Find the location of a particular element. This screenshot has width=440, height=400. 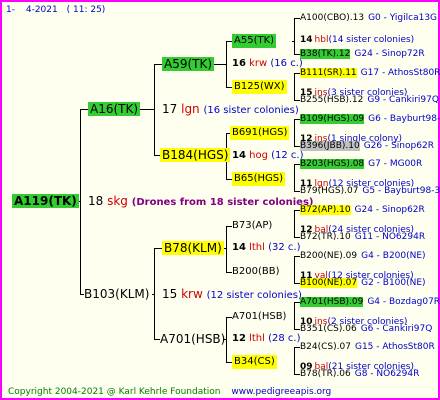

gen4-queen-info: G9 - Cankiri97Q is located at coordinates (403, 100).